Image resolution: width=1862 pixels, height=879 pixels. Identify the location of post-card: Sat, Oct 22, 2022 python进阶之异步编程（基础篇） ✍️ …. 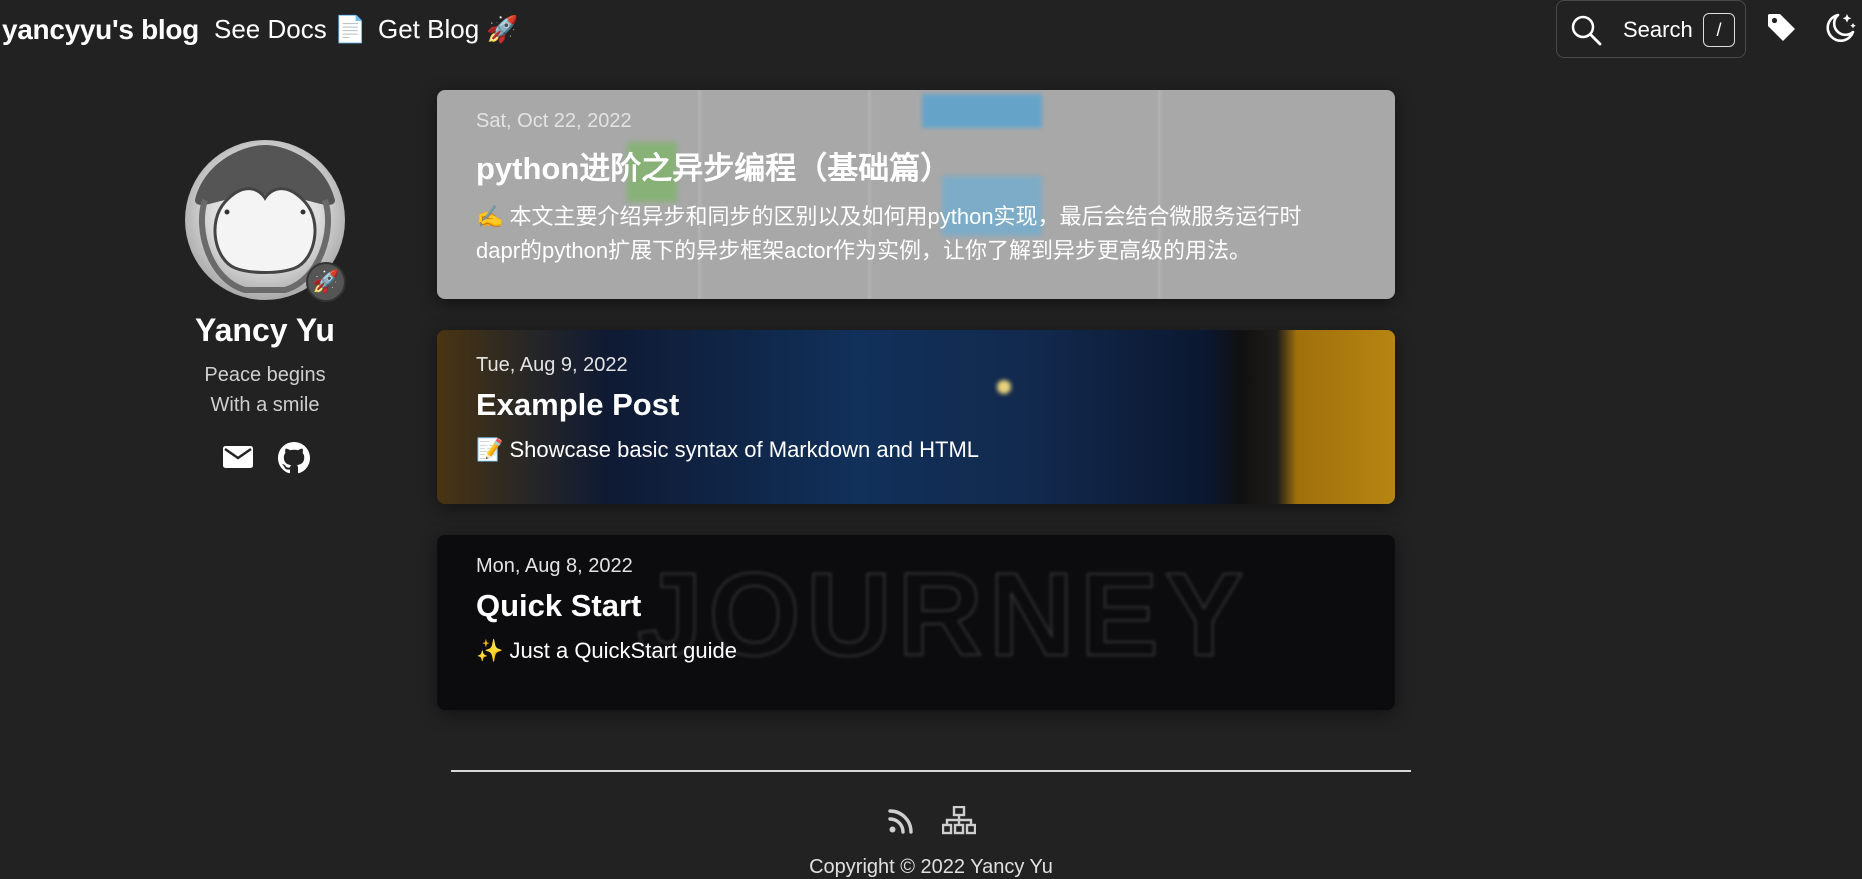
(916, 194).